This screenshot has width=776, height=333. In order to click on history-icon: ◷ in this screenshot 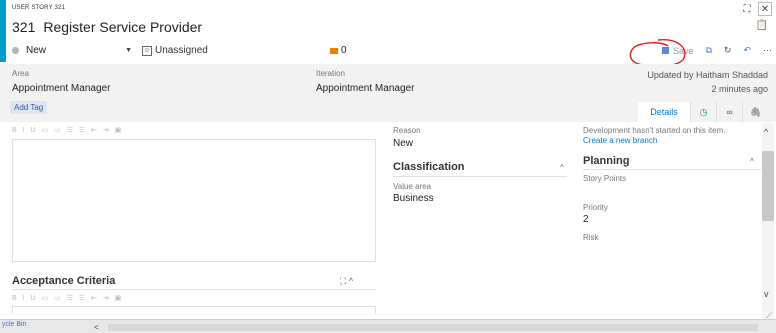, I will do `click(703, 112)`.